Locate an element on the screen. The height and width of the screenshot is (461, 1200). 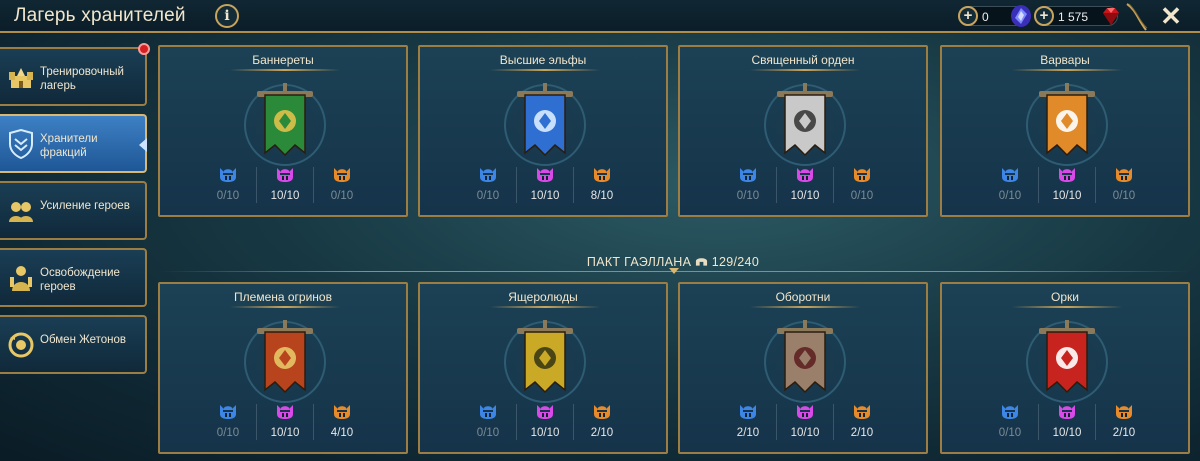
sidebar-item-label: Хранители фракций is located at coordinates (69, 146).